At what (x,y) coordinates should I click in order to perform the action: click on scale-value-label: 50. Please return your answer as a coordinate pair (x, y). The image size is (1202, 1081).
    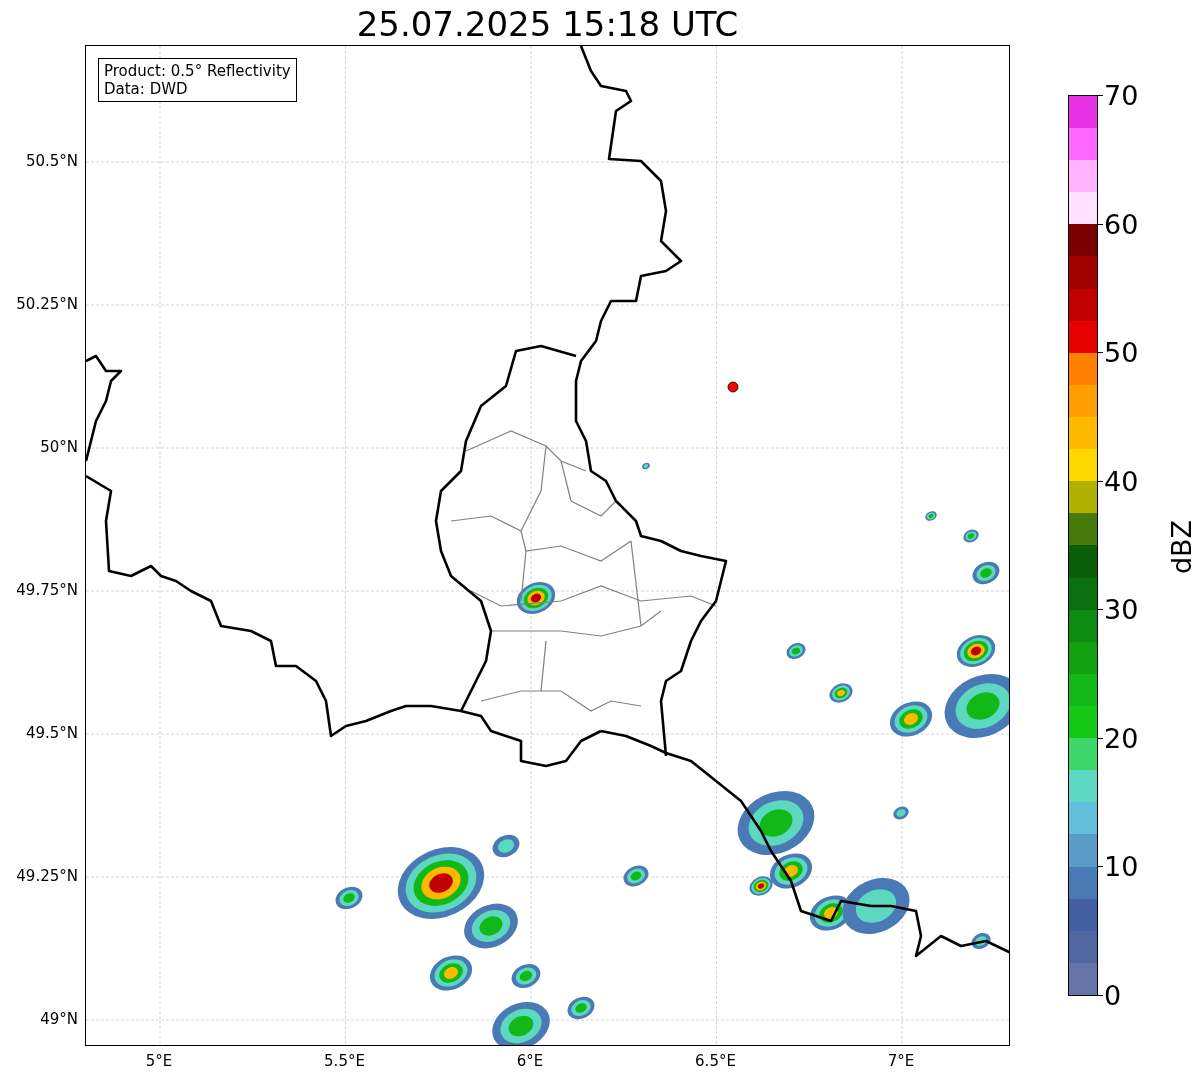
    Looking at the image, I should click on (1121, 352).